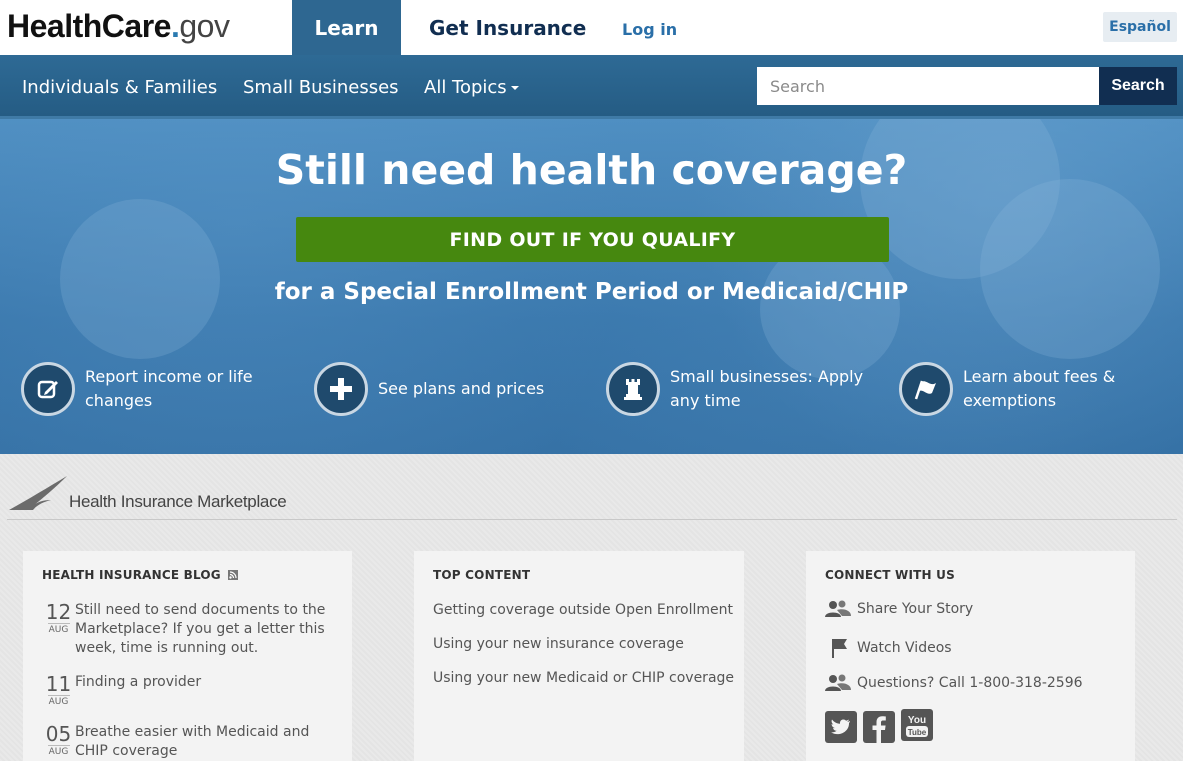  I want to click on top-content-link: Getting coverage outside Open Enrollment, so click(583, 610).